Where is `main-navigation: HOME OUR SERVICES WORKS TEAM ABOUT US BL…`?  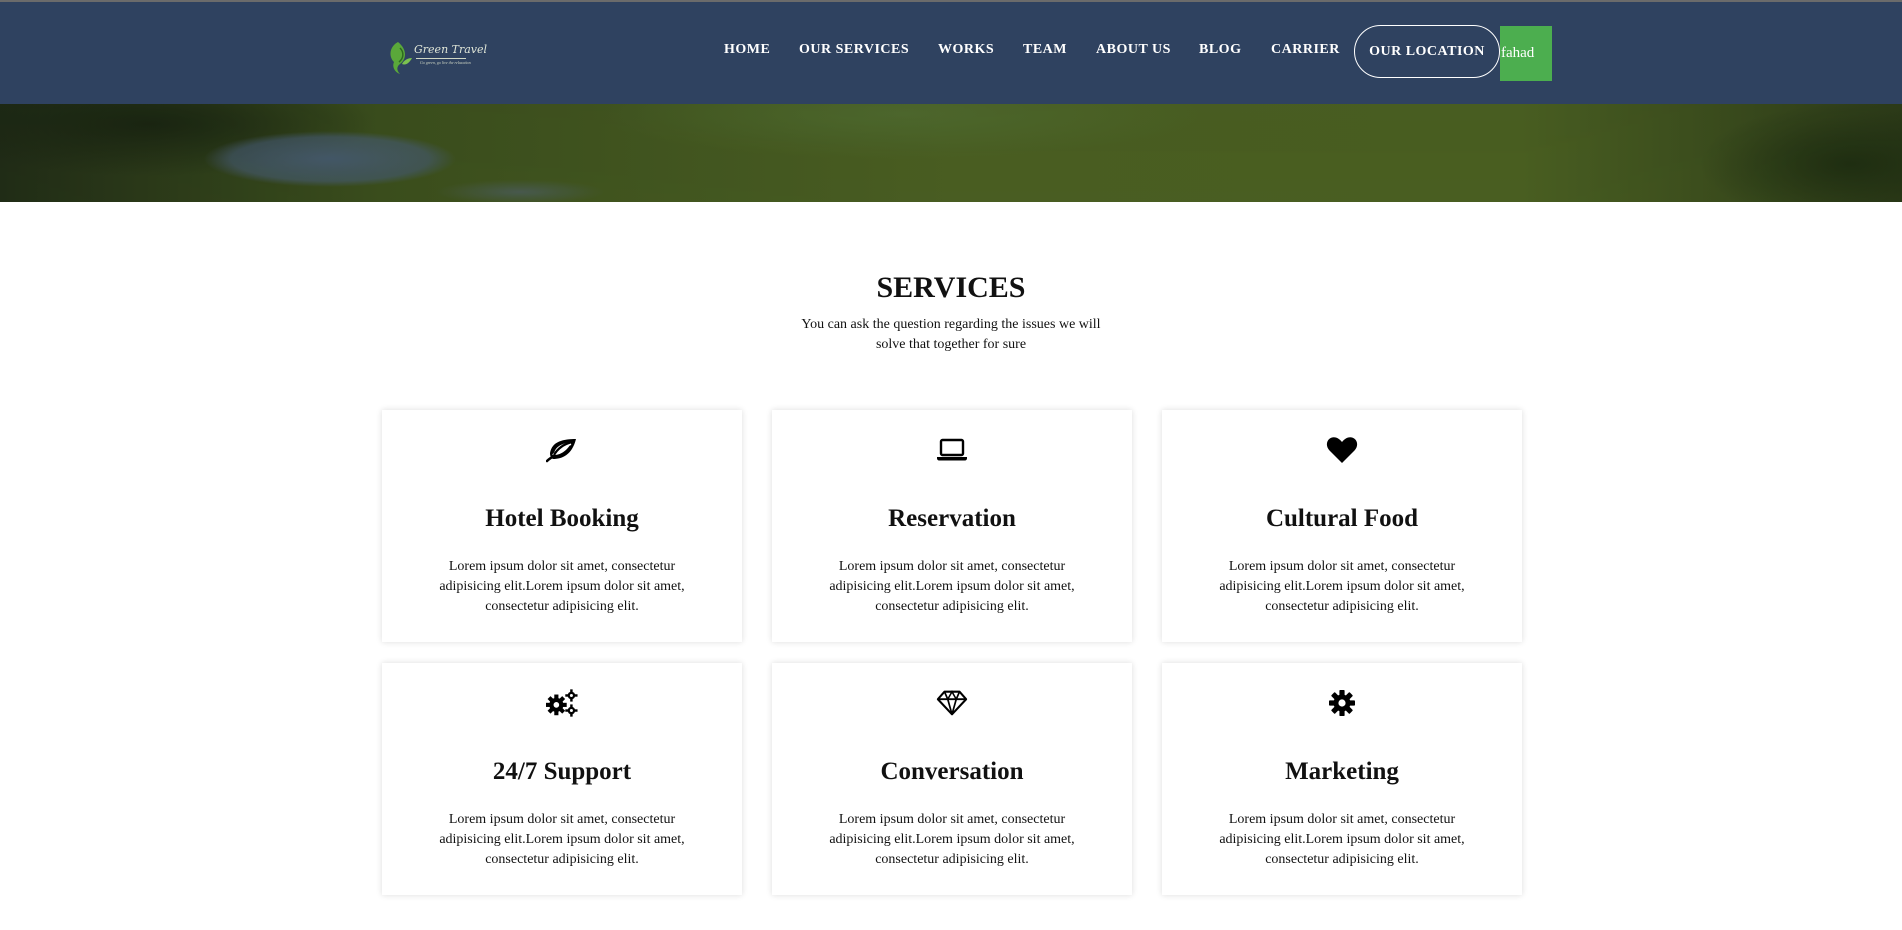
main-navigation: HOME OUR SERVICES WORKS TEAM ABOUT US BL… is located at coordinates (951, 52).